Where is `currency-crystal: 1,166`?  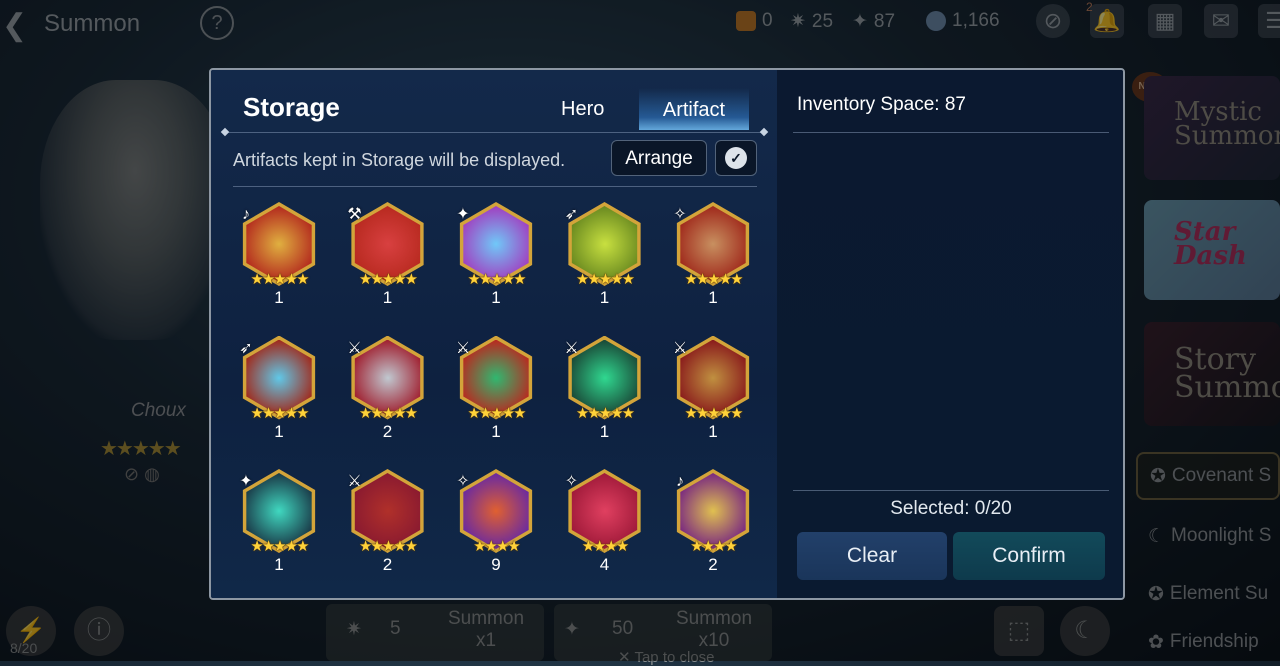 currency-crystal: 1,166 is located at coordinates (963, 21).